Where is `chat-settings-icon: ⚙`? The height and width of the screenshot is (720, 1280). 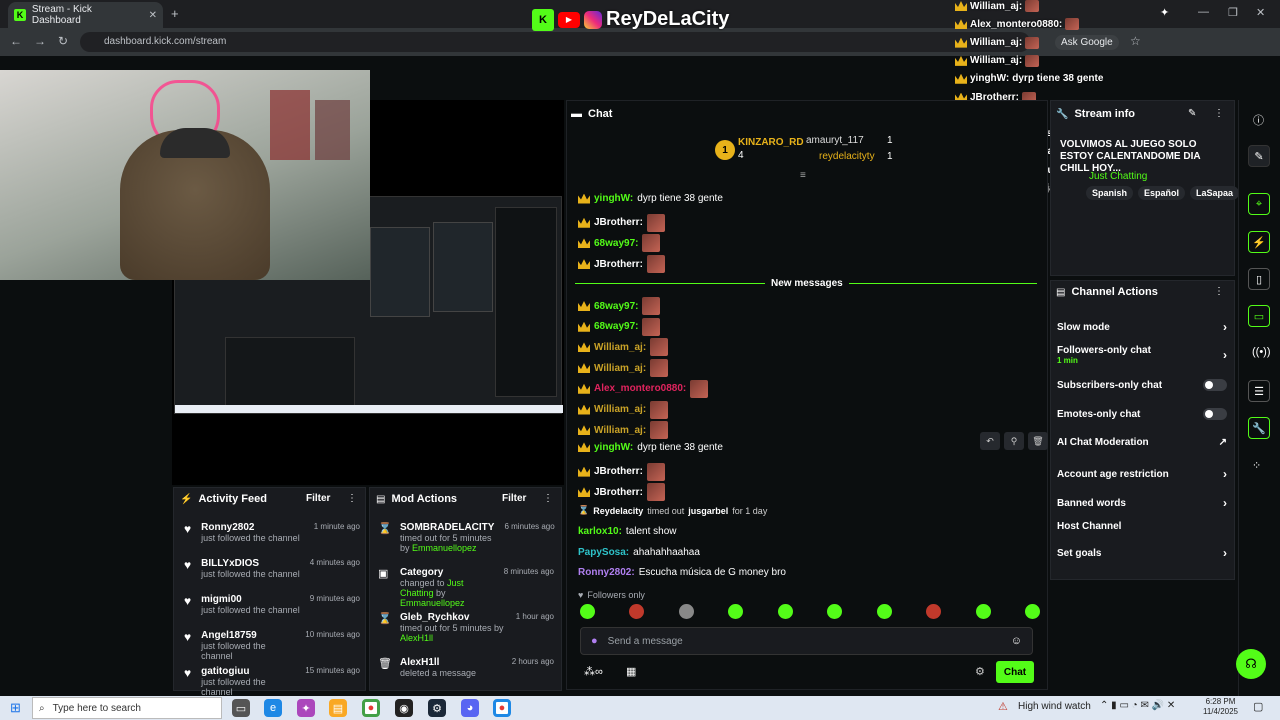 chat-settings-icon: ⚙ is located at coordinates (980, 671).